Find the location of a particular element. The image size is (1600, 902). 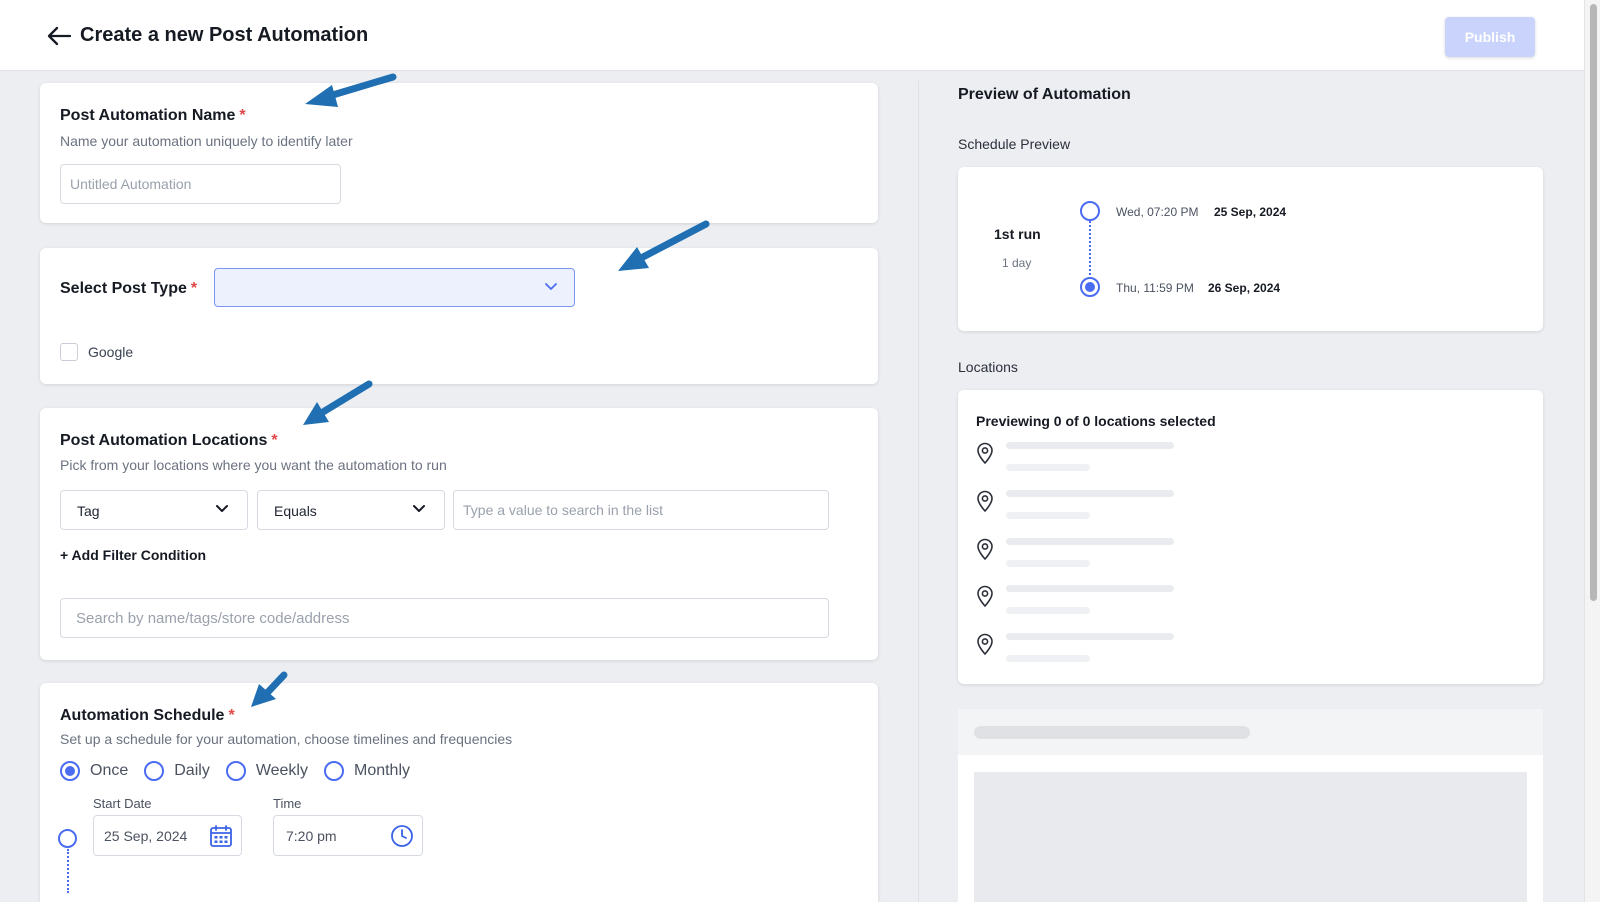

page-title: Create a new Post Automation is located at coordinates (224, 35).